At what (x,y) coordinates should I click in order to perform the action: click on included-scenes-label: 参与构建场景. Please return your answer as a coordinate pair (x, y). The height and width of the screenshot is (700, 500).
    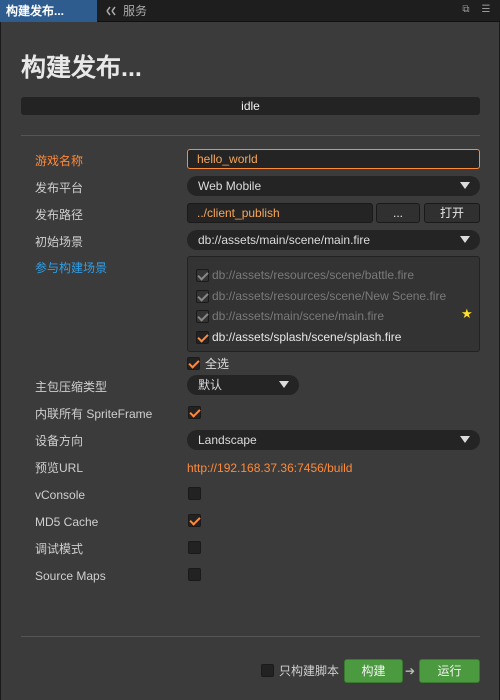
    Looking at the image, I should click on (71, 268).